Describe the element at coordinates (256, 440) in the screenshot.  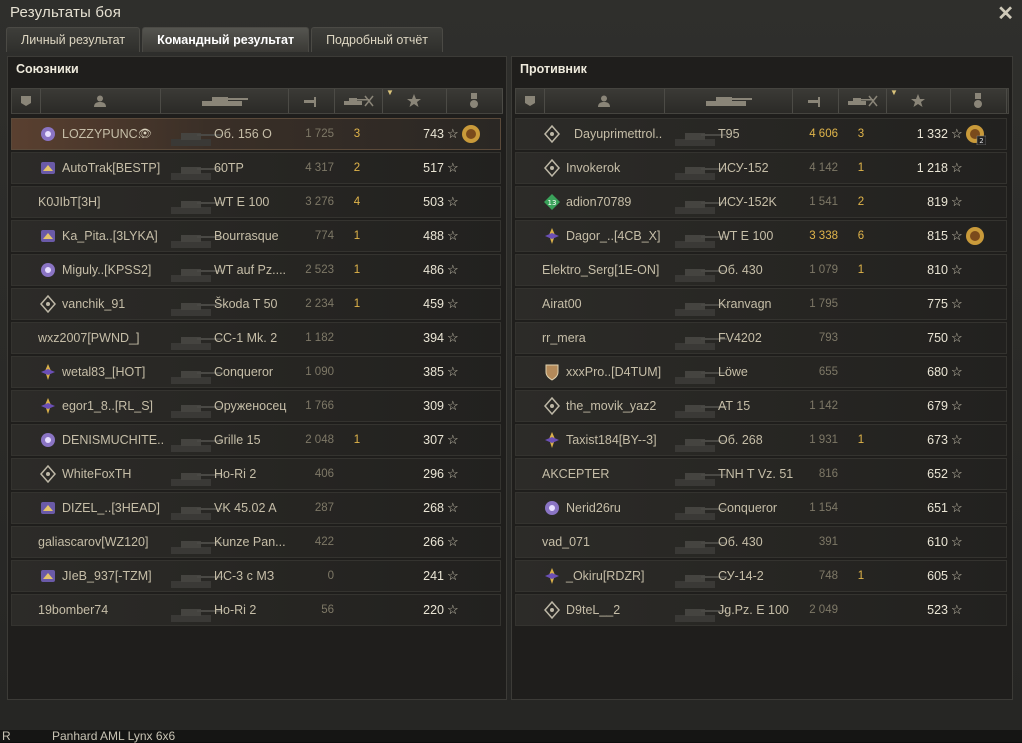
I see `allies-player-row: DENISMUCHITE.. Grille 15 2 048 1 307 ☆` at that location.